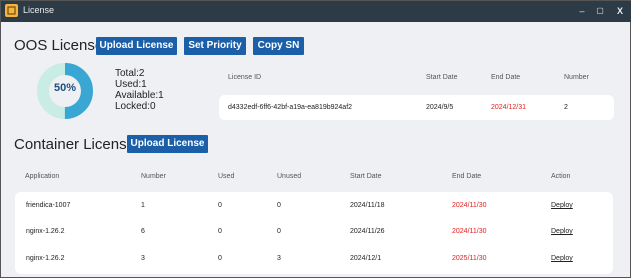 This screenshot has width=631, height=278. Describe the element at coordinates (561, 176) in the screenshot. I see `container-header-action: Action` at that location.